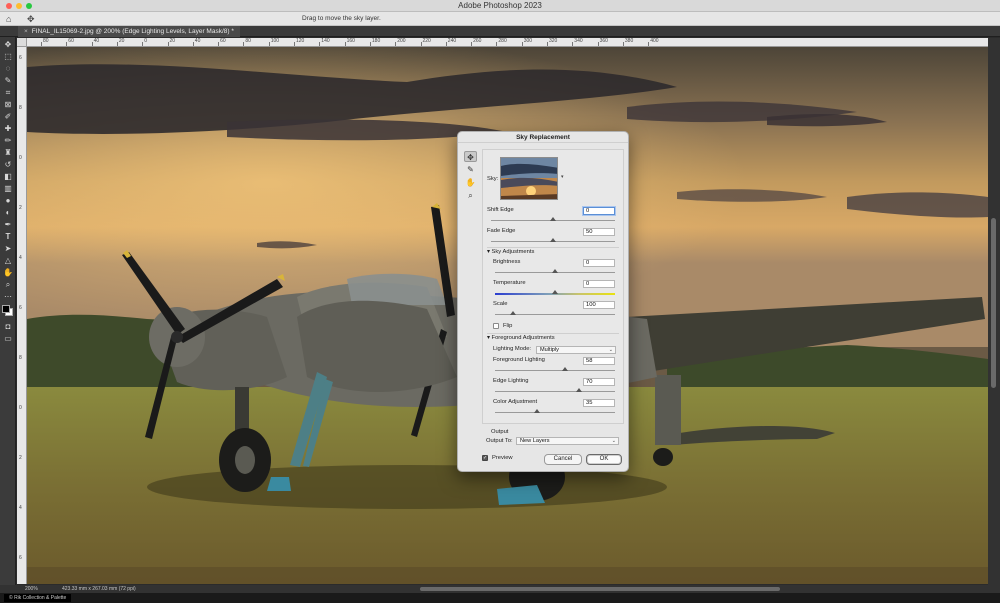 This screenshot has width=1000, height=603. Describe the element at coordinates (578, 41) in the screenshot. I see `ruler-tick-label: 340` at that location.